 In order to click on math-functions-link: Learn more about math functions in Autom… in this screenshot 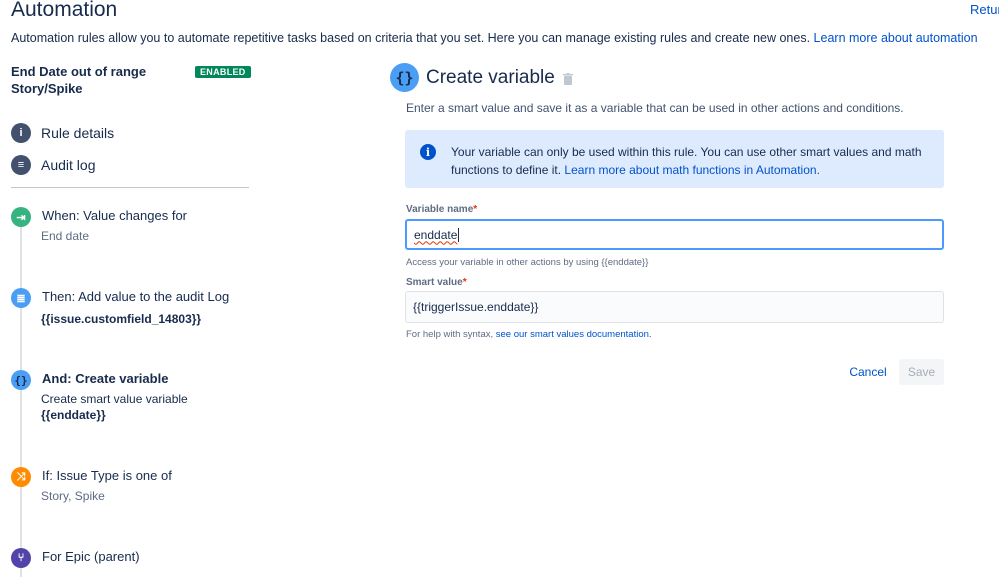, I will do `click(692, 170)`.